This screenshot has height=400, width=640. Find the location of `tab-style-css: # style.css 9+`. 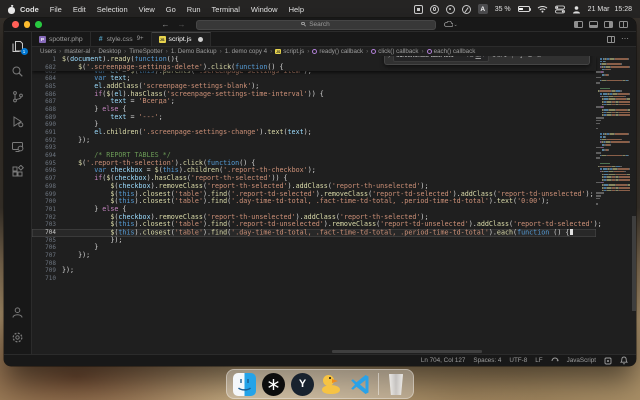

tab-style-css: # style.css 9+ is located at coordinates (121, 39).